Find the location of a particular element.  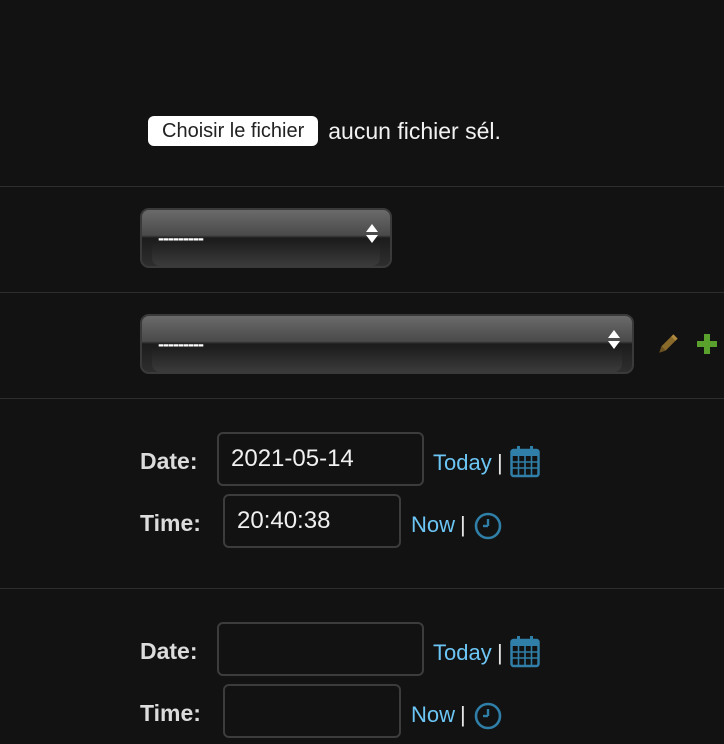

select-field-2: --------- is located at coordinates (387, 344).